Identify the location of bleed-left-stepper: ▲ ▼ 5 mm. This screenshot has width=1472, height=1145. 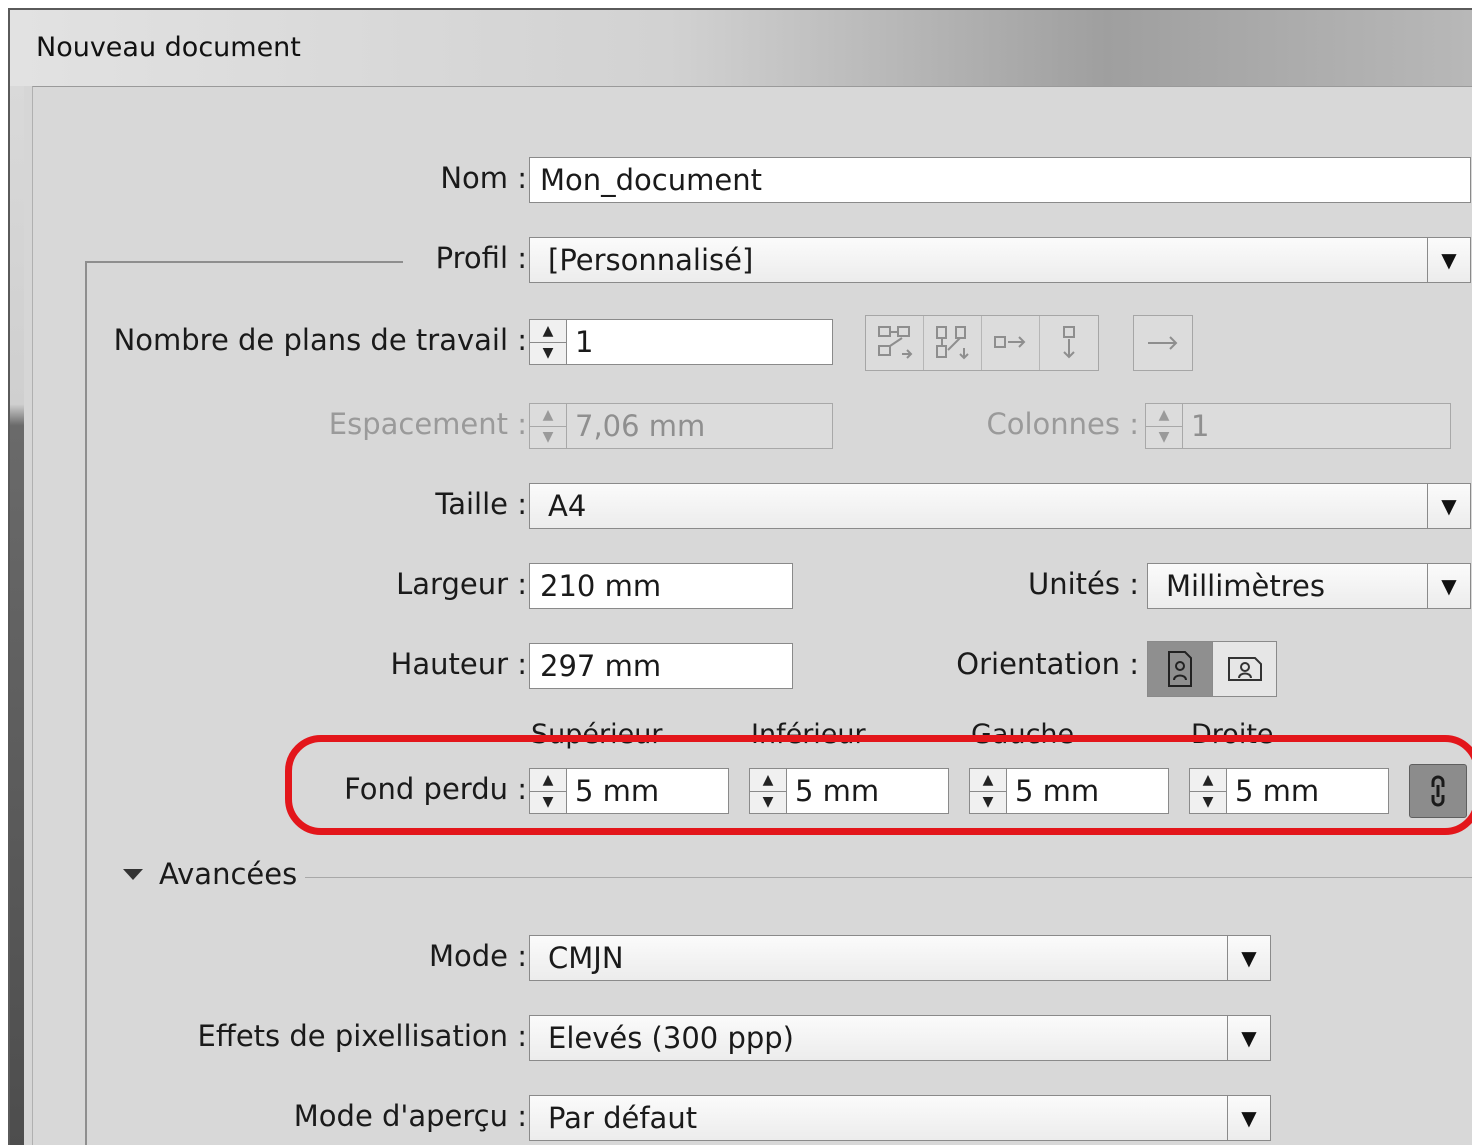
(1069, 791).